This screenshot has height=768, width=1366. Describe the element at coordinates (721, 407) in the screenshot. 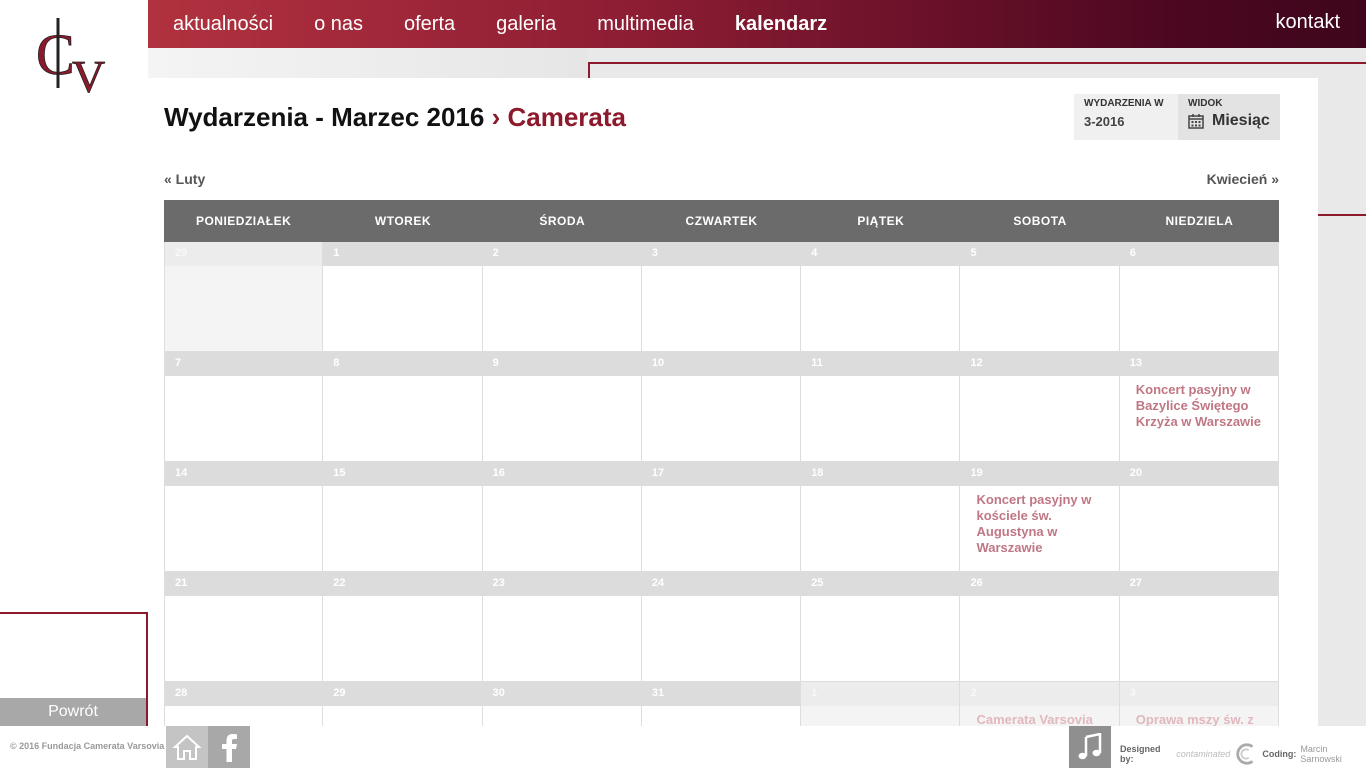

I see `calendar-day: 10` at that location.